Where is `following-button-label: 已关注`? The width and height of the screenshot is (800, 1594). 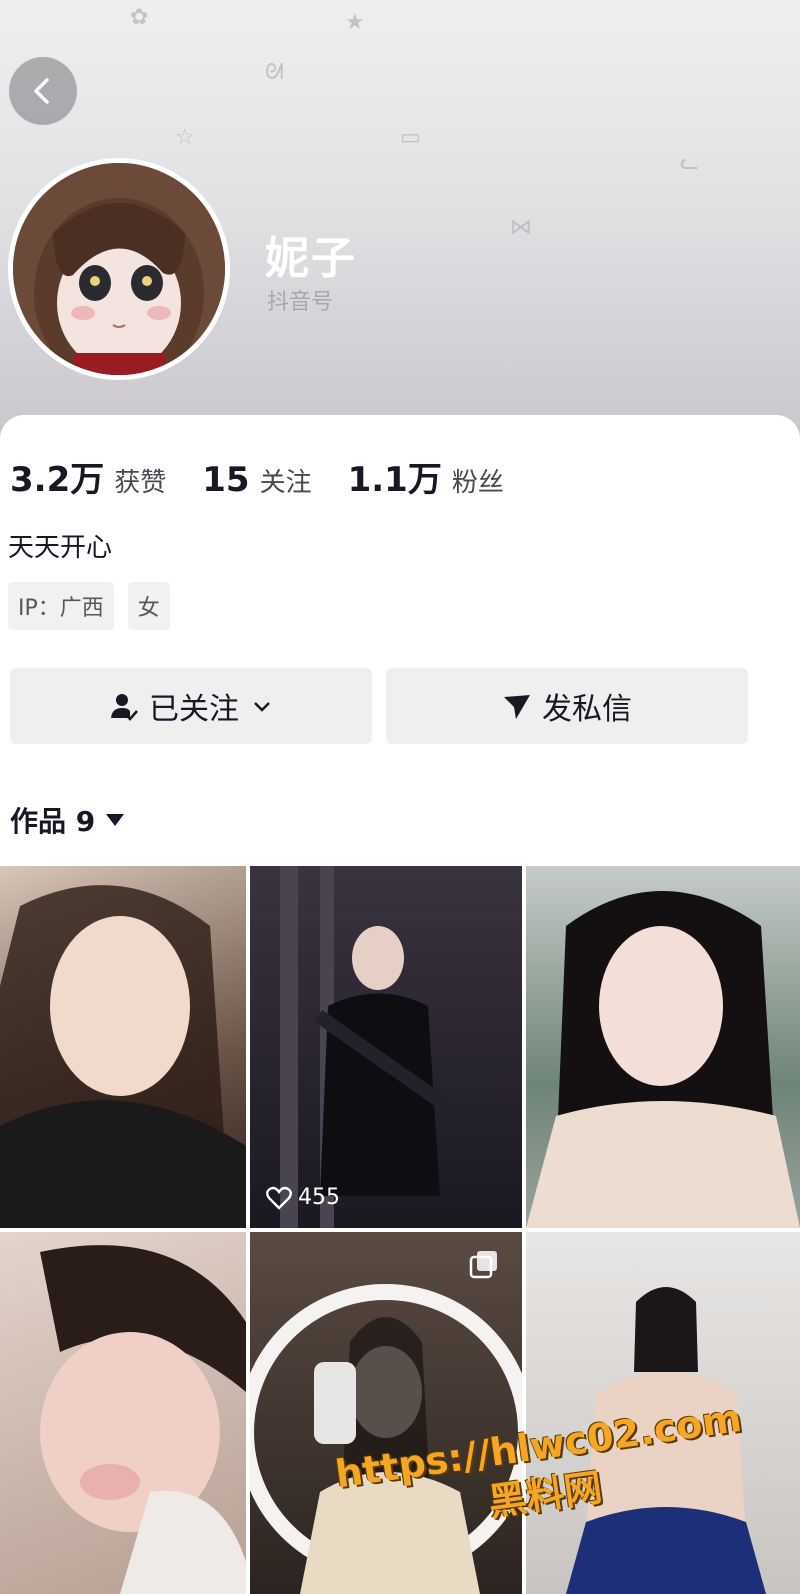 following-button-label: 已关注 is located at coordinates (194, 709).